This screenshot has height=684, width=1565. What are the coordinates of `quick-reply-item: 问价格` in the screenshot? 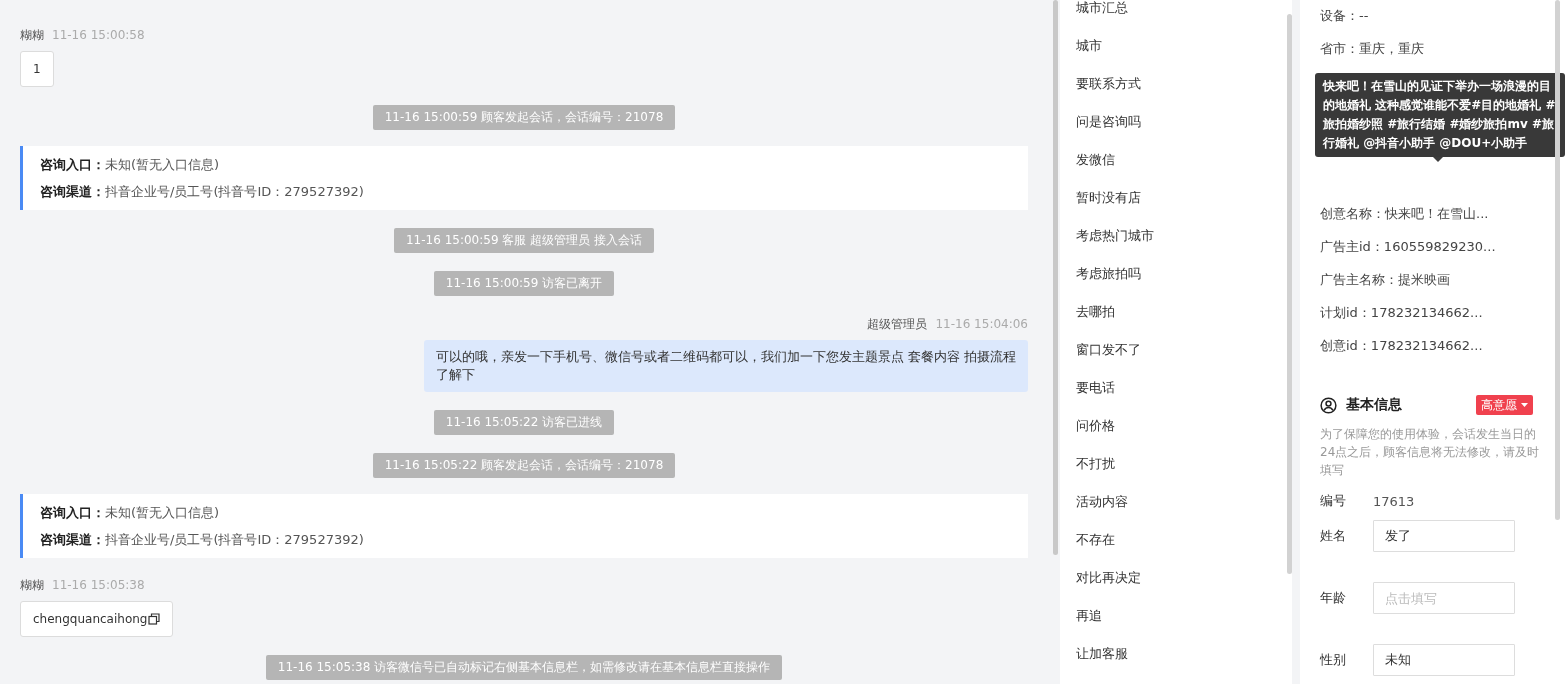 It's located at (1168, 426).